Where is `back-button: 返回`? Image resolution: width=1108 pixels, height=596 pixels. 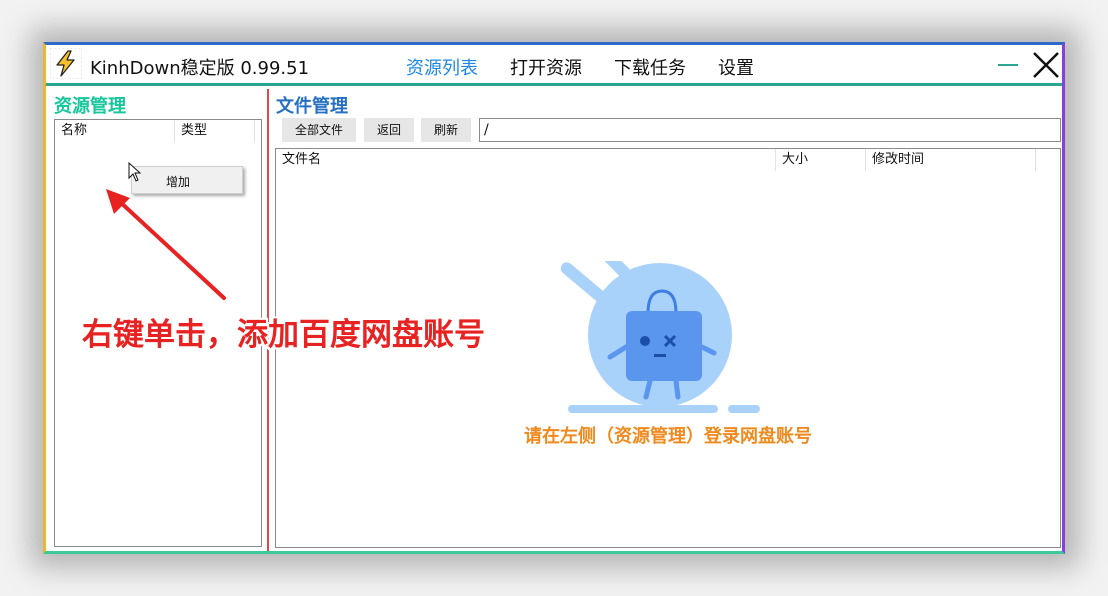
back-button: 返回 is located at coordinates (389, 130).